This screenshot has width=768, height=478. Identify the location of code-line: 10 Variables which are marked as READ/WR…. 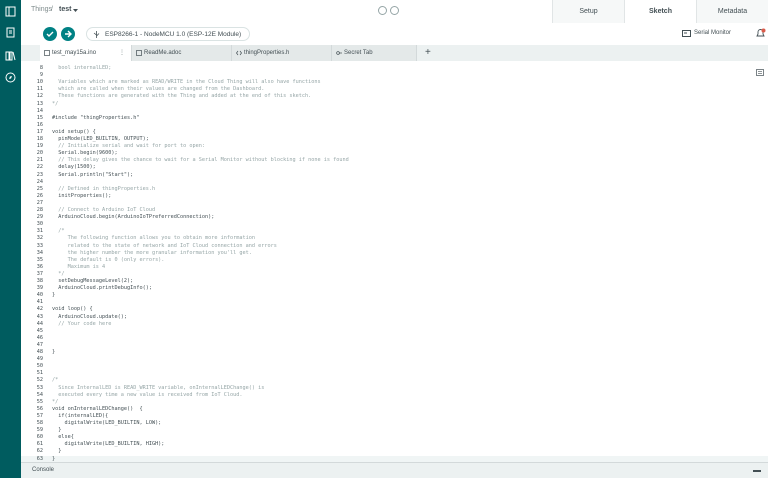
(394, 82).